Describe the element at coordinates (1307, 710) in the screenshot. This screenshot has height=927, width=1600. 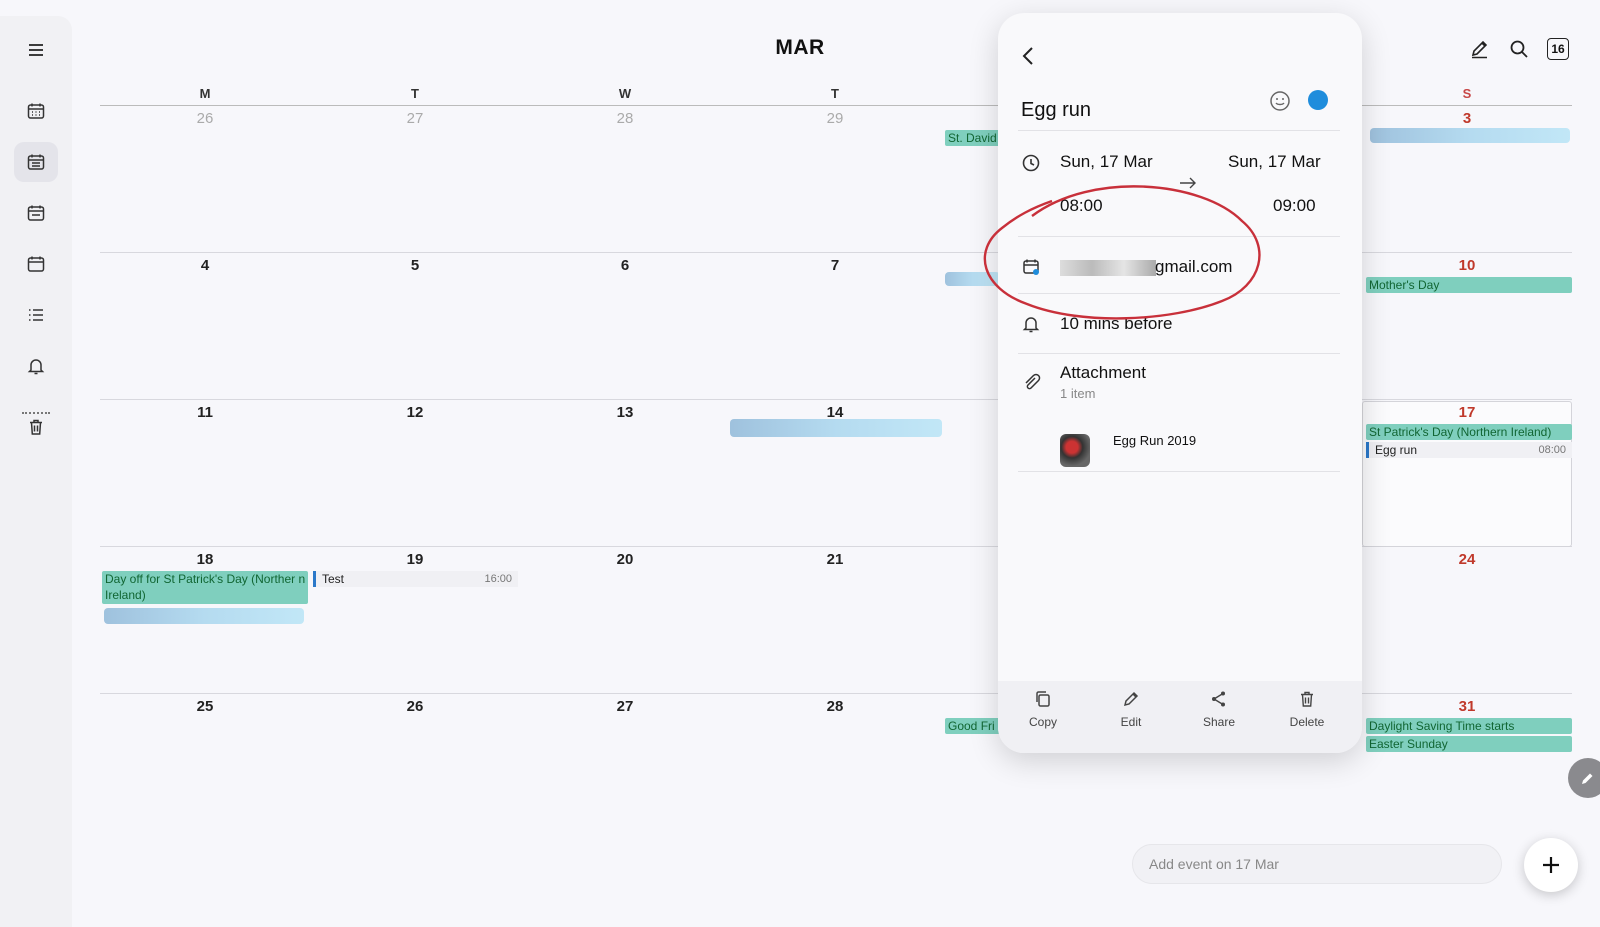
I see `delete-button: Delete` at that location.